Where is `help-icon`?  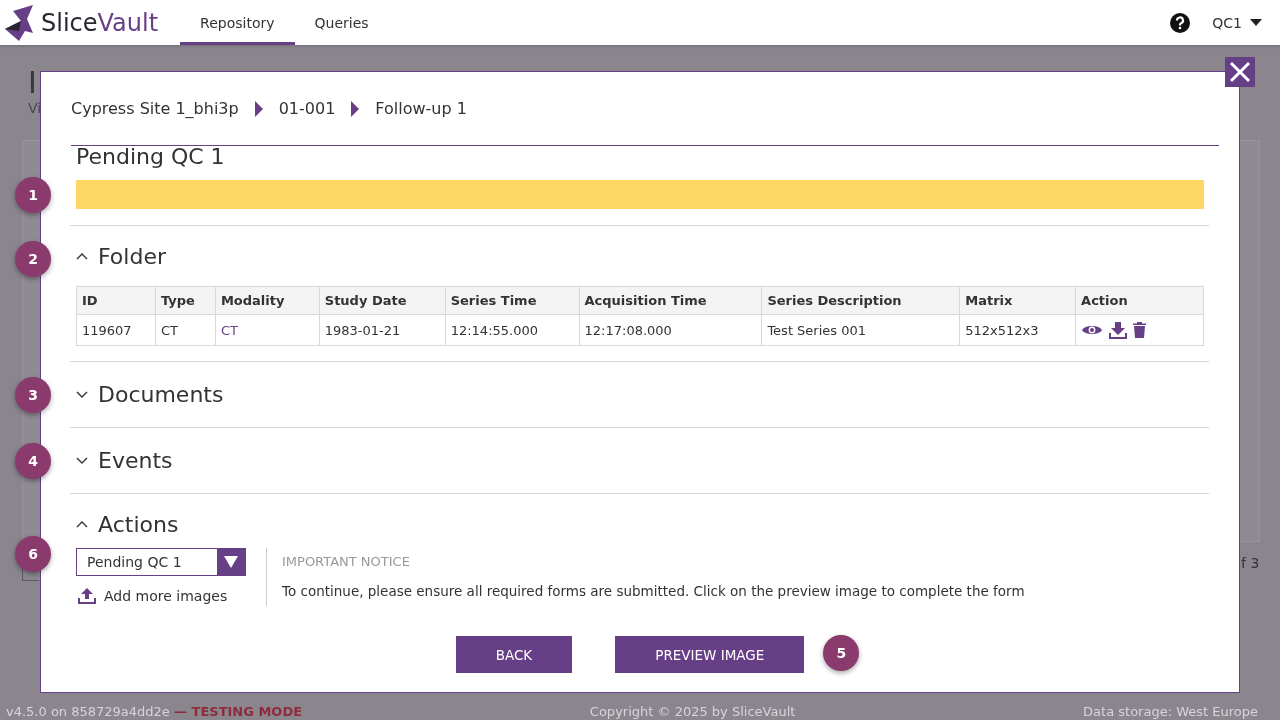
help-icon is located at coordinates (1180, 22).